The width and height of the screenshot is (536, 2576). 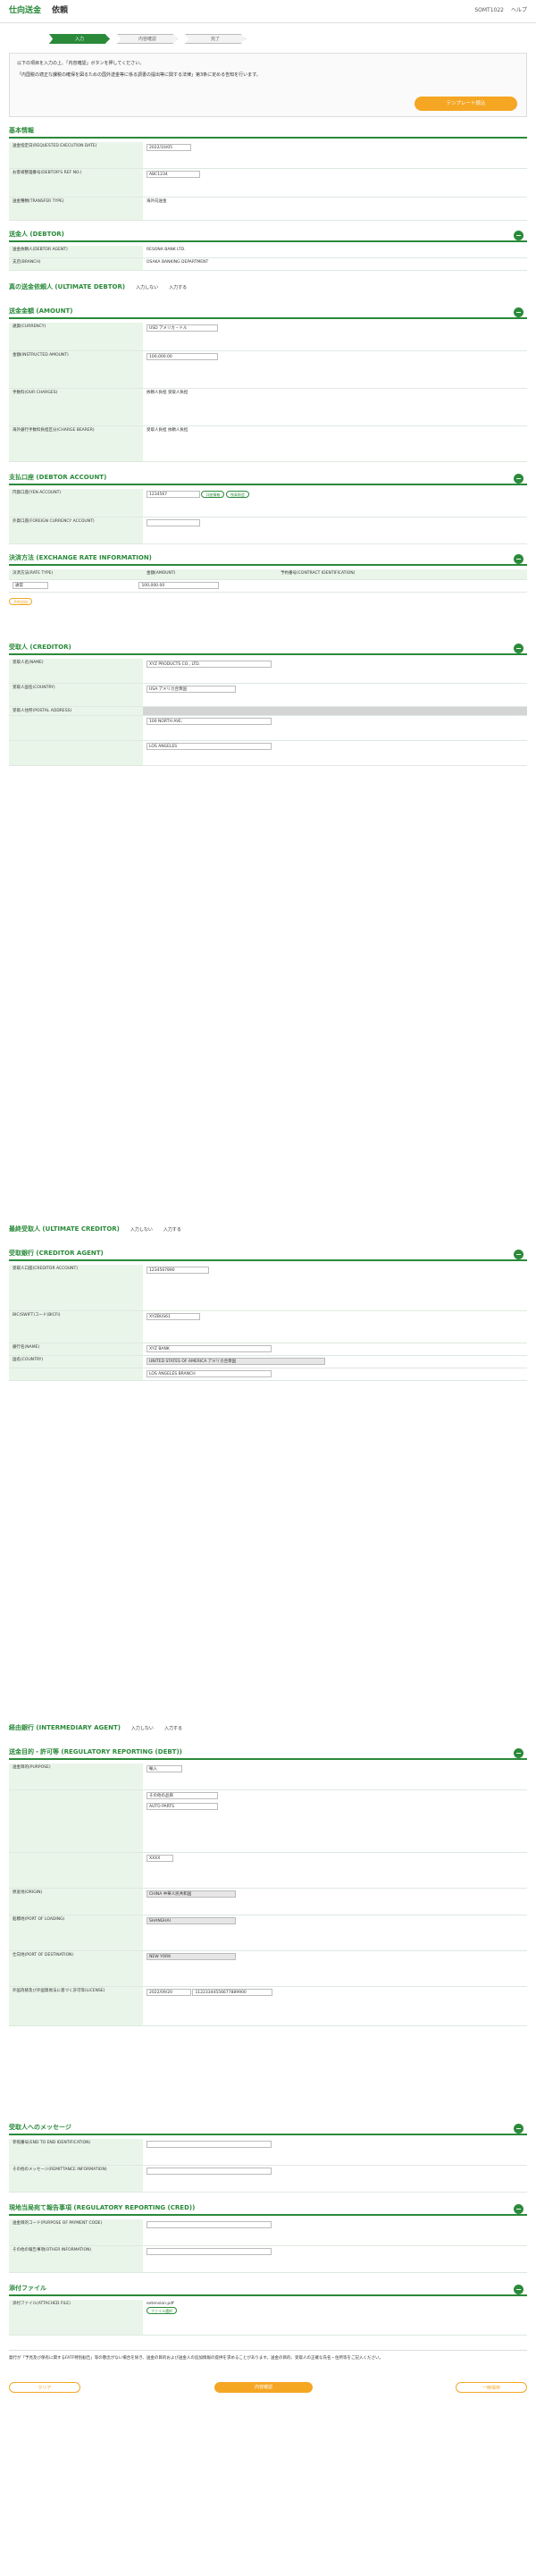 What do you see at coordinates (173, 1317) in the screenshot?
I see `bic-input: XYZBUS61` at bounding box center [173, 1317].